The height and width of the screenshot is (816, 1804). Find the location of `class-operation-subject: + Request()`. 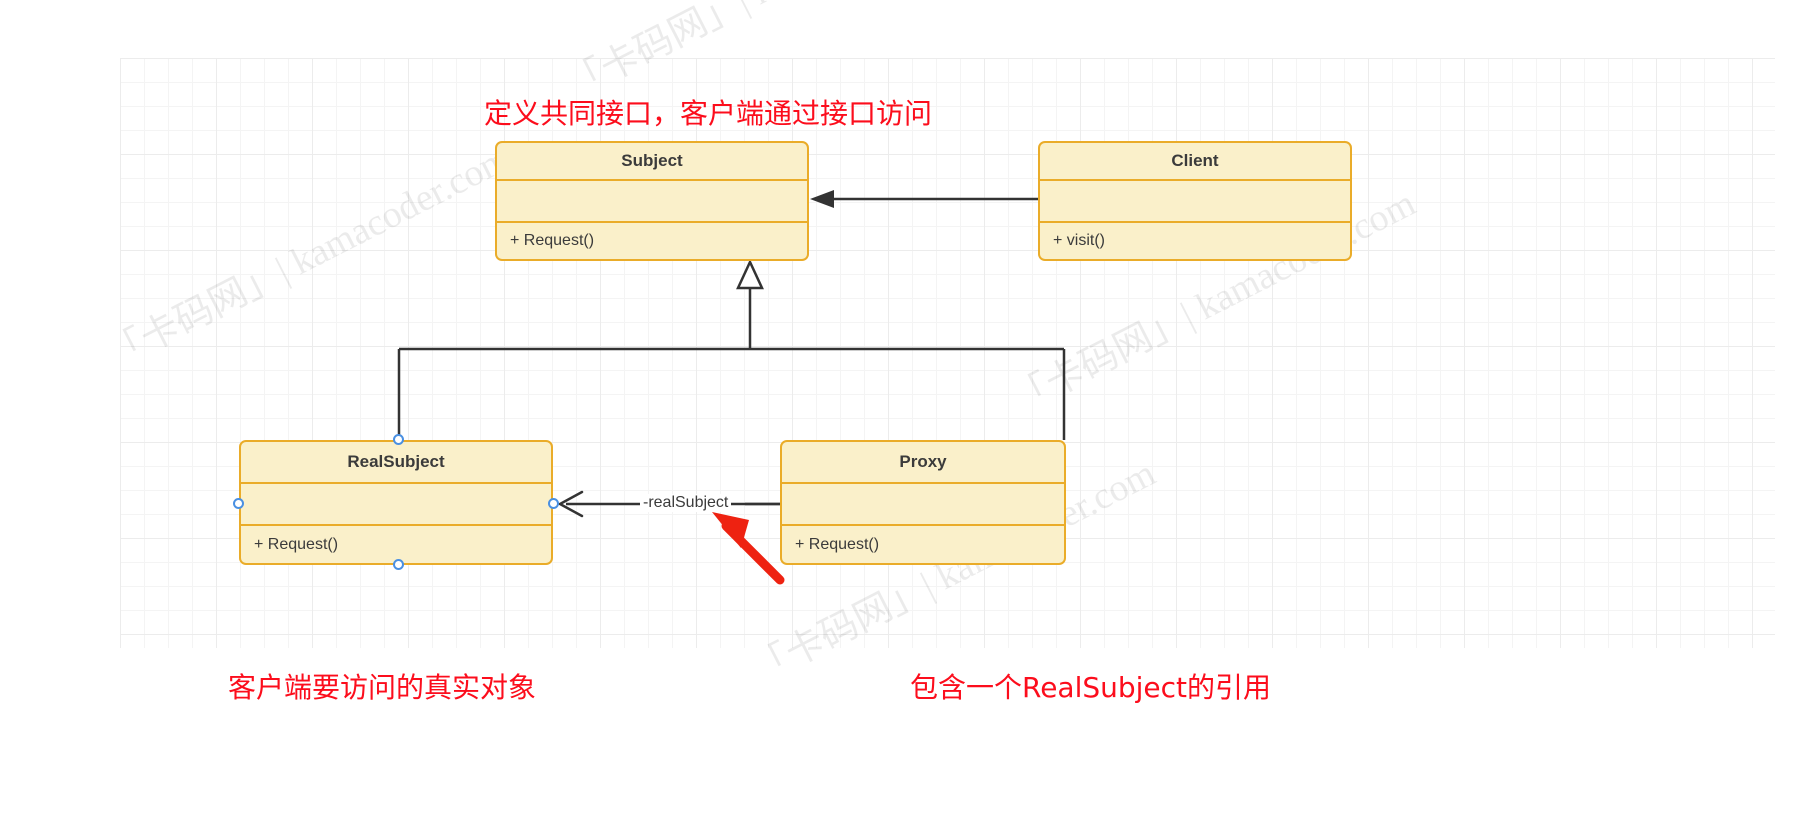

class-operation-subject: + Request() is located at coordinates (552, 240).